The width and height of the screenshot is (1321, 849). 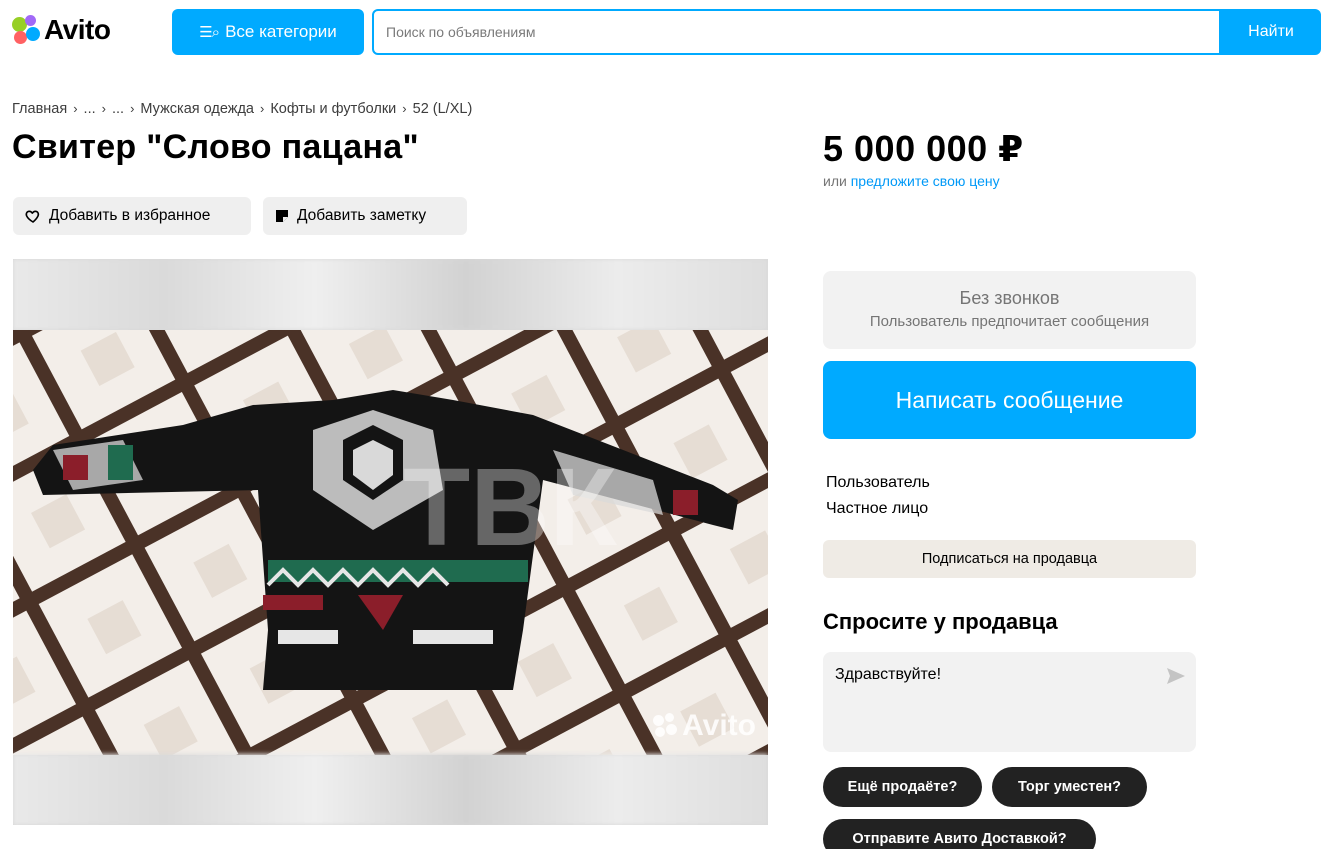 I want to click on seller-name: Пользователь, so click(x=878, y=483).